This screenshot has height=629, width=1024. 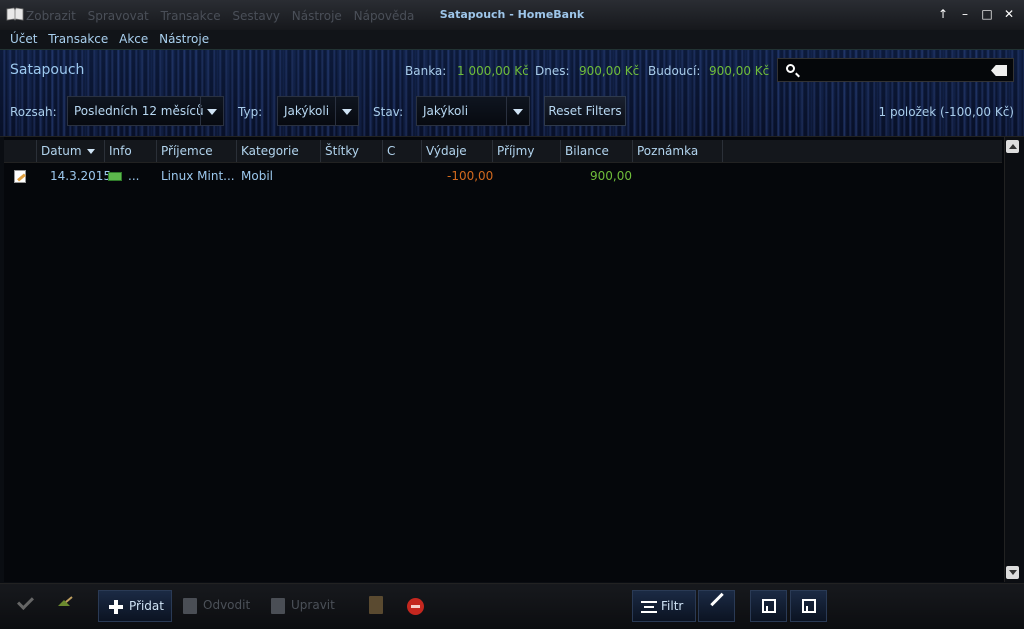 I want to click on menu-akce: Akce, so click(x=133, y=38).